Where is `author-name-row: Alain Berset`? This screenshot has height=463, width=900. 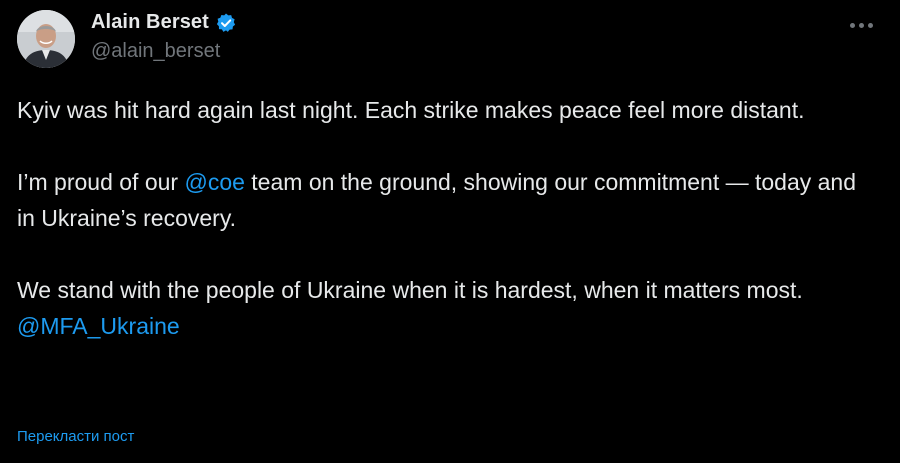
author-name-row: Alain Berset is located at coordinates (164, 22).